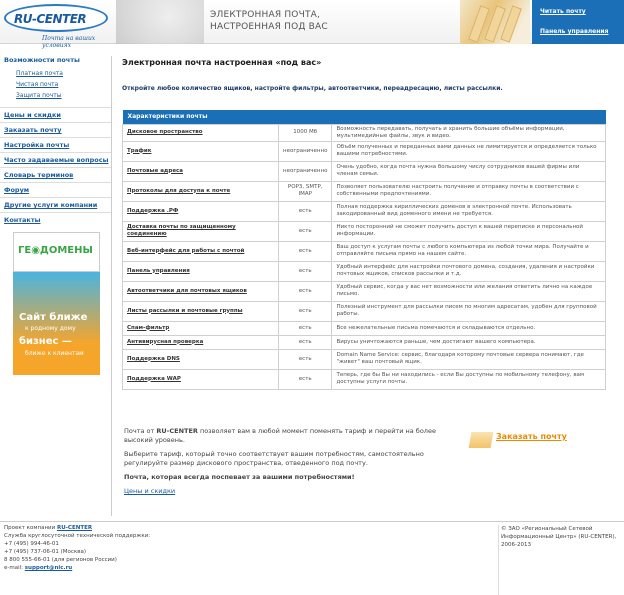  I want to click on header-tagline: ЭЛЕКТРОННАЯ ПОЧТА, НАСТРОЕННАЯ ПОД ВАС, so click(269, 21).